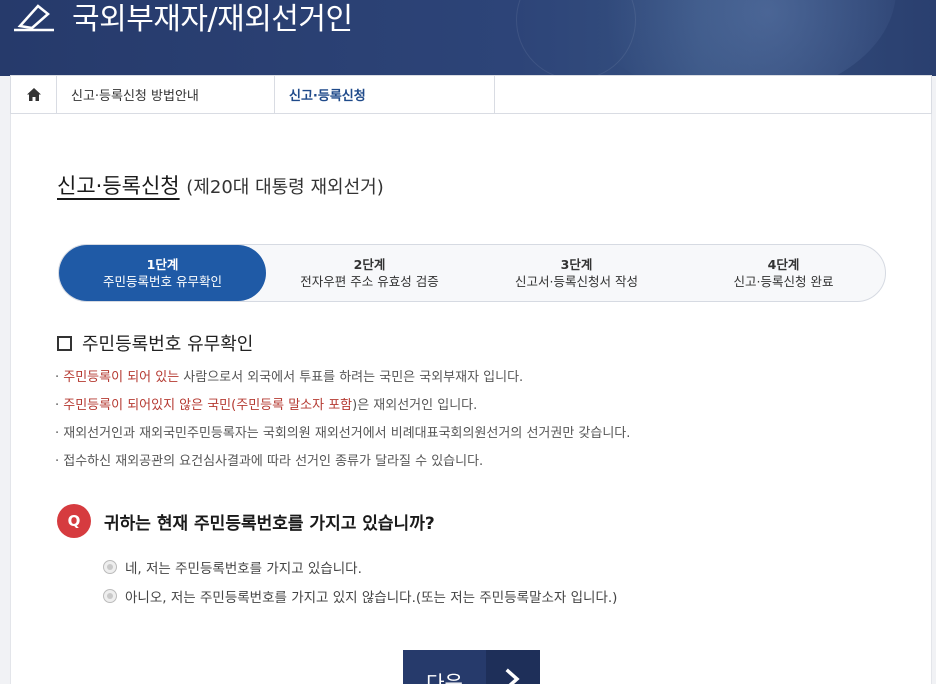  I want to click on page-title-sub: (제20대 대통령 재외선거), so click(285, 187).